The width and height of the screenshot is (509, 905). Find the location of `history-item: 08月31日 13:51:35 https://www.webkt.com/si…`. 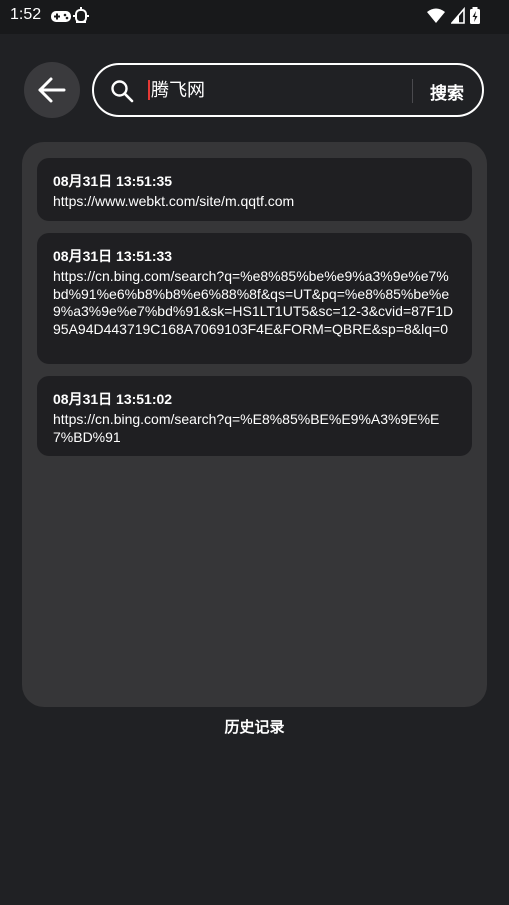

history-item: 08月31日 13:51:35 https://www.webkt.com/si… is located at coordinates (254, 189).